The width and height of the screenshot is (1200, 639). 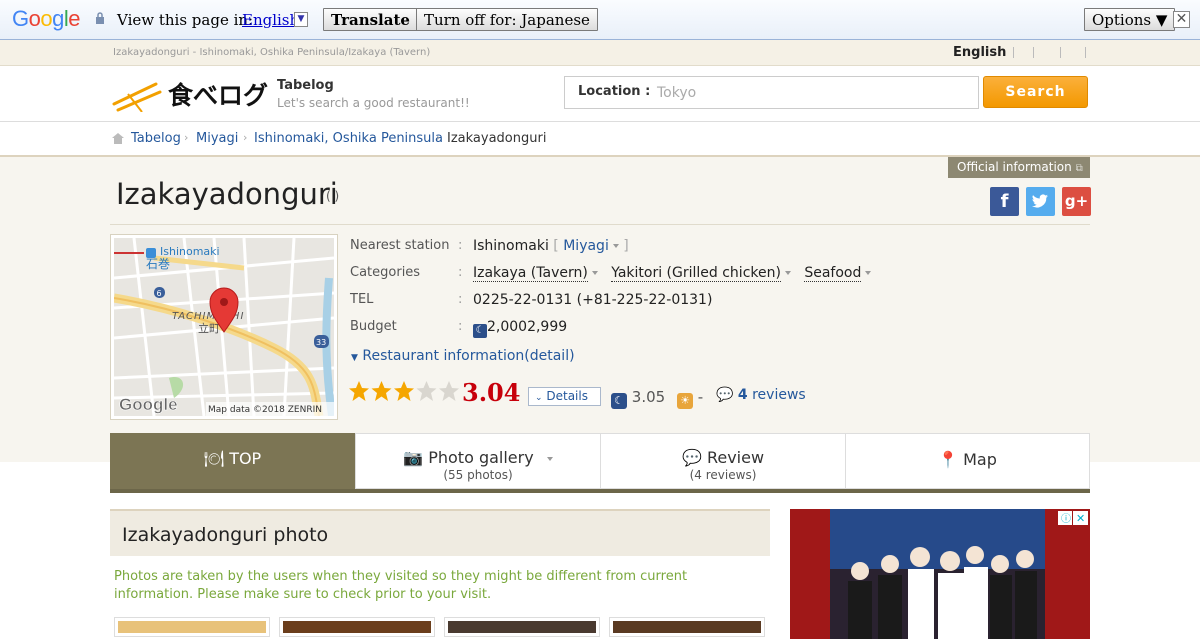 What do you see at coordinates (348, 138) in the screenshot?
I see `breadcrumb-ishinomaki: Ishinomaki, Oshika Peninsula` at bounding box center [348, 138].